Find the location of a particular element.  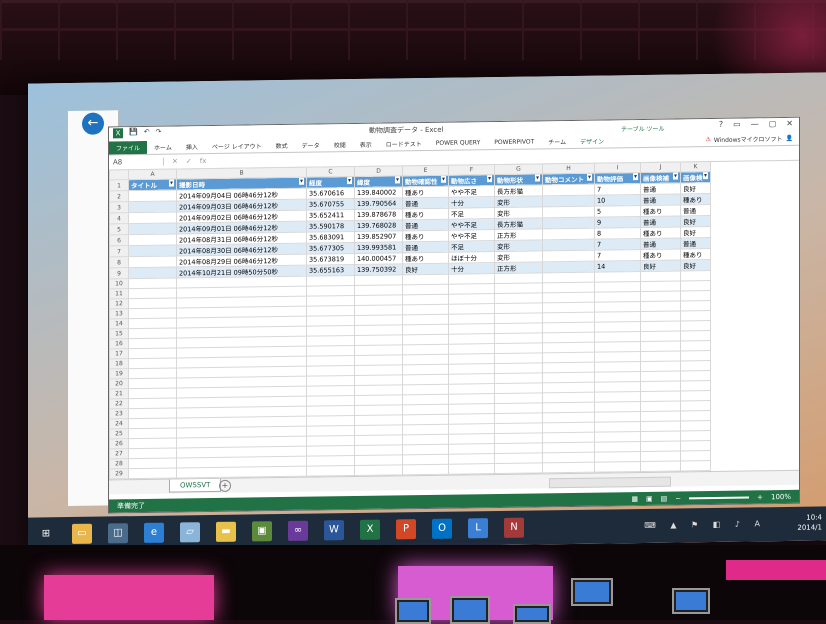

table-header-cell: 動物形状 is located at coordinates (518, 179).